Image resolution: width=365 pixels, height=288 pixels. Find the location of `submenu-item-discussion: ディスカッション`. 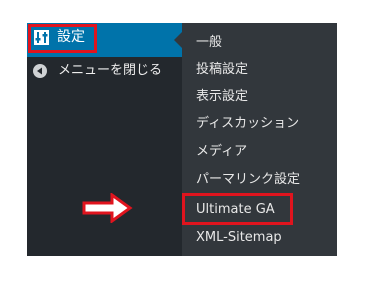

submenu-item-discussion: ディスカッション is located at coordinates (247, 124).